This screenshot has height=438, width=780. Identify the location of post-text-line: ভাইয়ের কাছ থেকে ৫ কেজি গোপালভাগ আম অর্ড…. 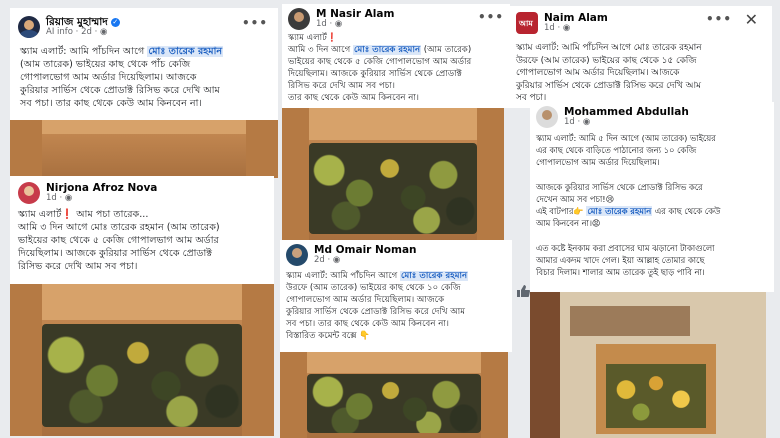
(146, 240).